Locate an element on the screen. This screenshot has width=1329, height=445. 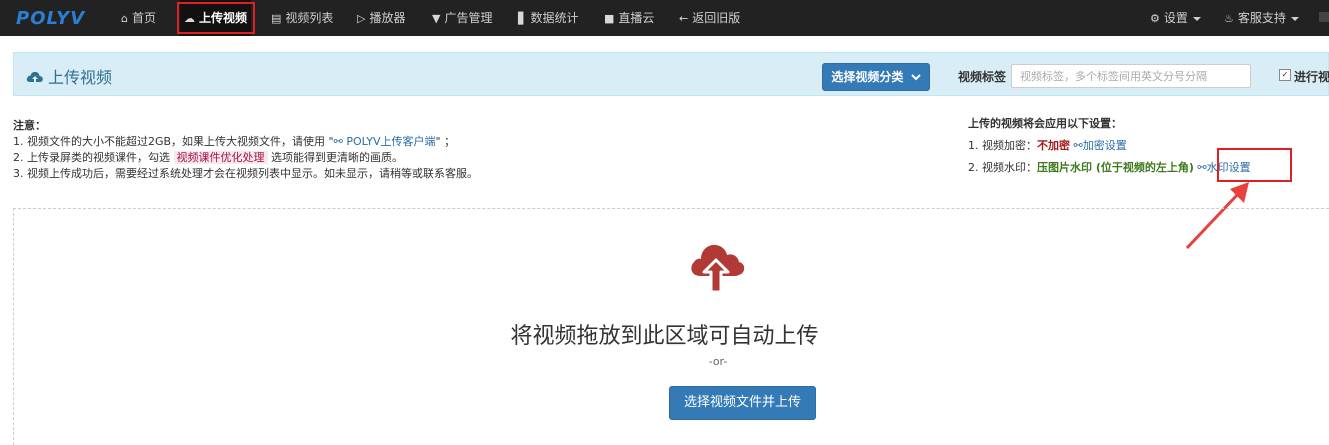
video-tag-input is located at coordinates (1131, 76).